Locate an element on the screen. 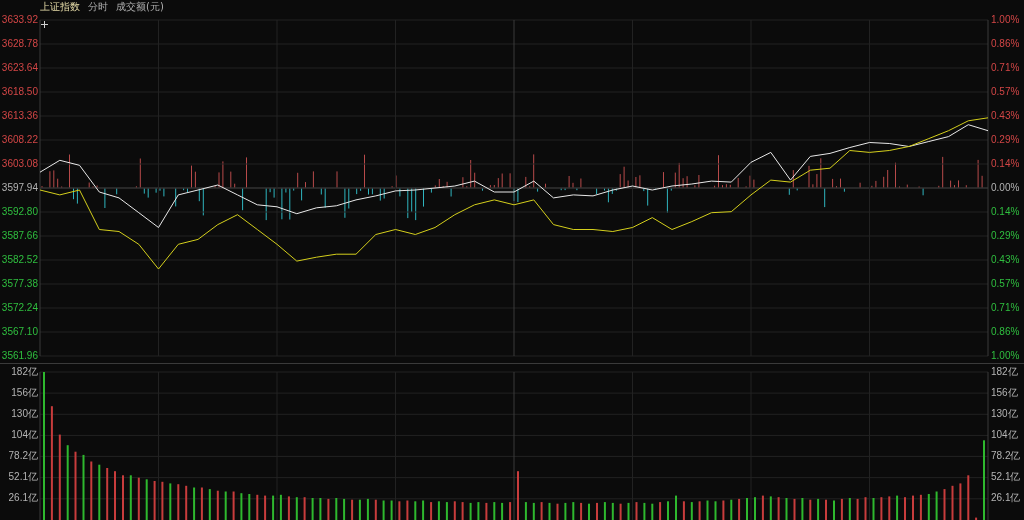 This screenshot has height=520, width=1024. axis-label: 3592.80 is located at coordinates (19, 211).